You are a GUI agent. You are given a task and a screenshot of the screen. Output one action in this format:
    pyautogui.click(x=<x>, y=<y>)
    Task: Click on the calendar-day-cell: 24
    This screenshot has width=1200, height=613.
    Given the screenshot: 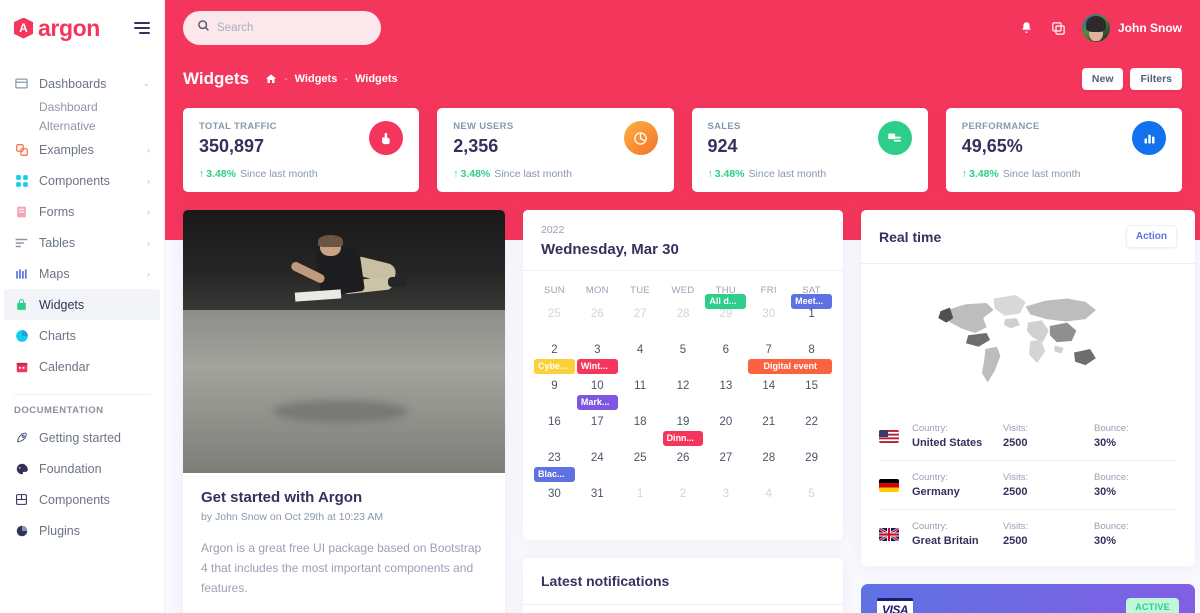 What is the action you would take?
    pyautogui.click(x=597, y=470)
    